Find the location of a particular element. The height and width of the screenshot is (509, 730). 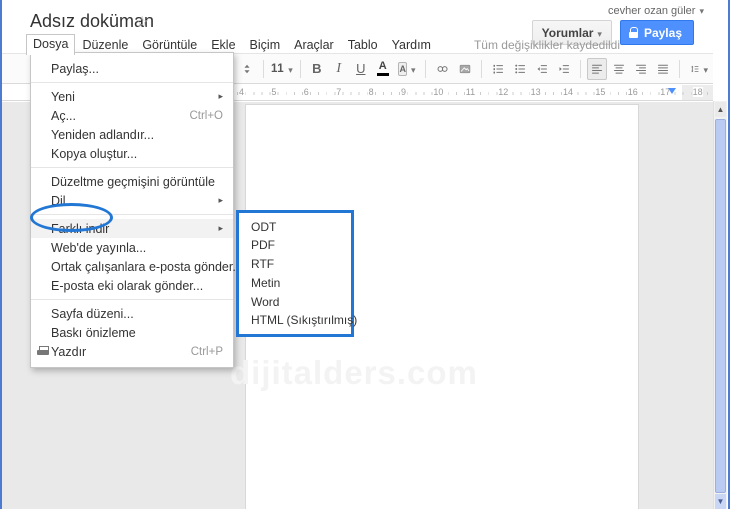

ruler-number: 15 is located at coordinates (600, 92).